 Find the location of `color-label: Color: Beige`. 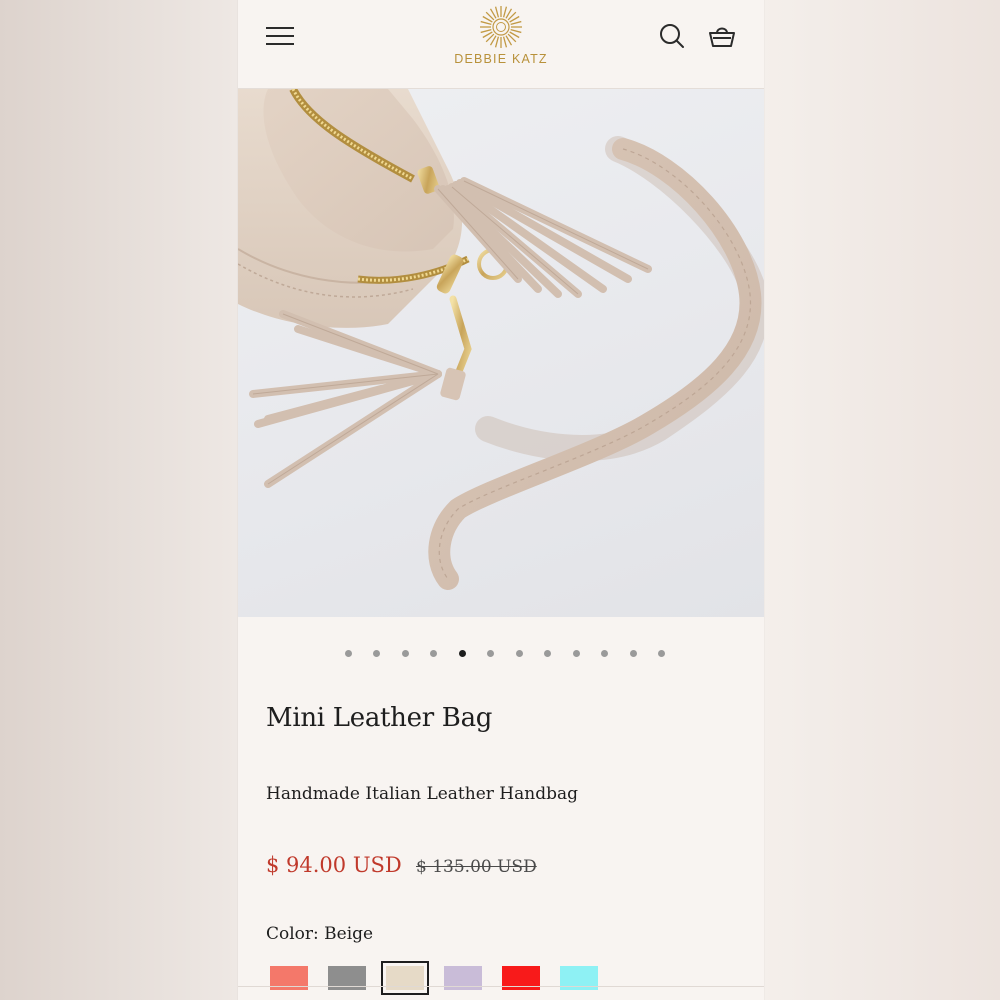

color-label: Color: Beige is located at coordinates (320, 934).